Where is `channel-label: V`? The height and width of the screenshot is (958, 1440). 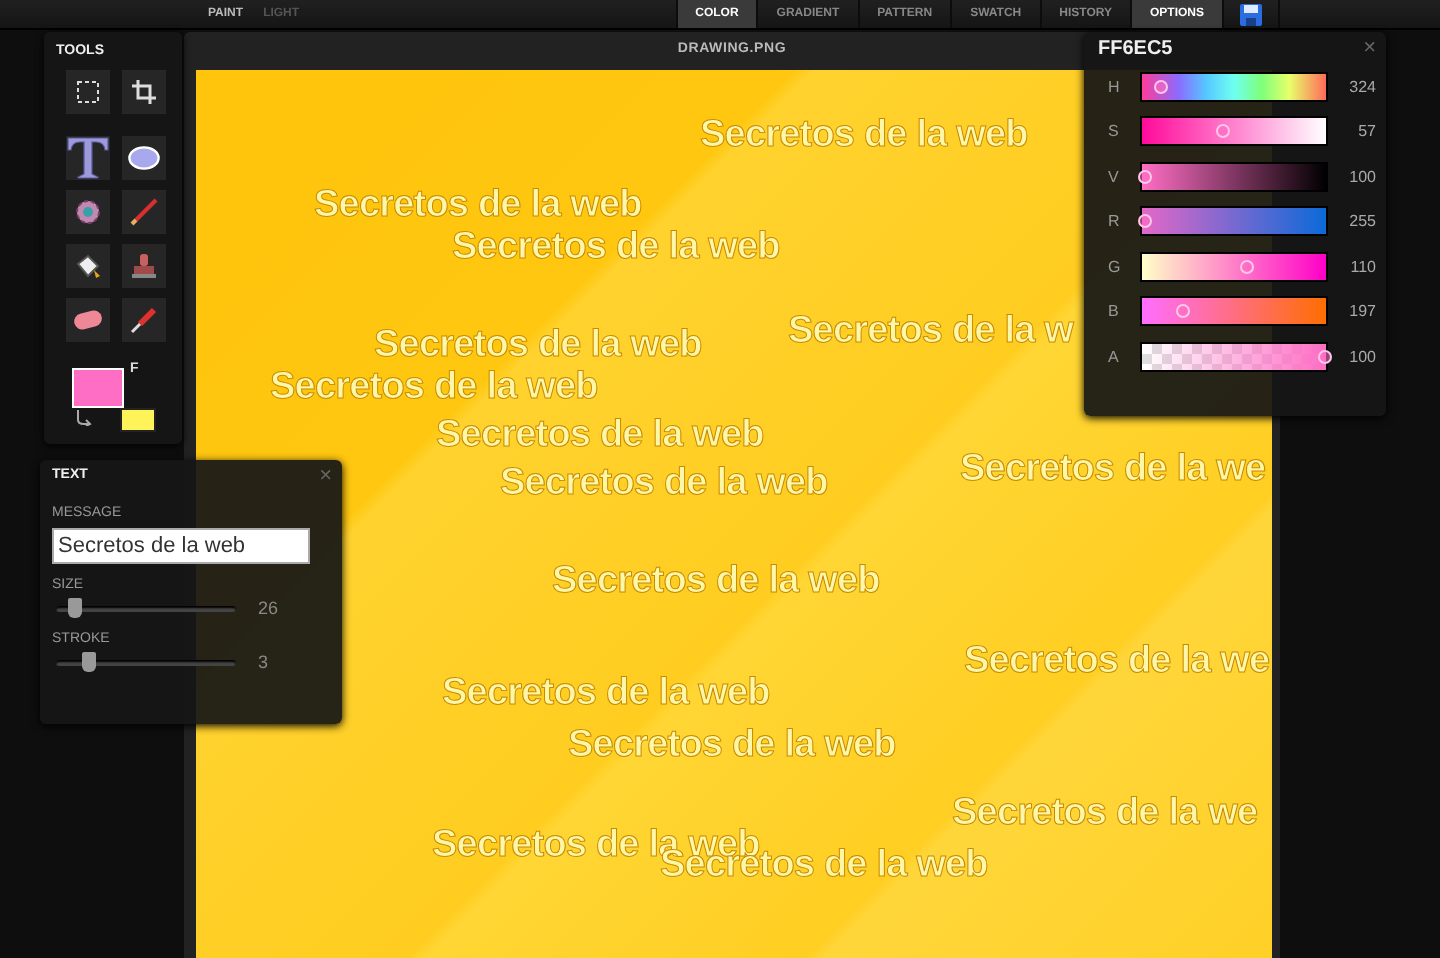 channel-label: V is located at coordinates (1114, 176).